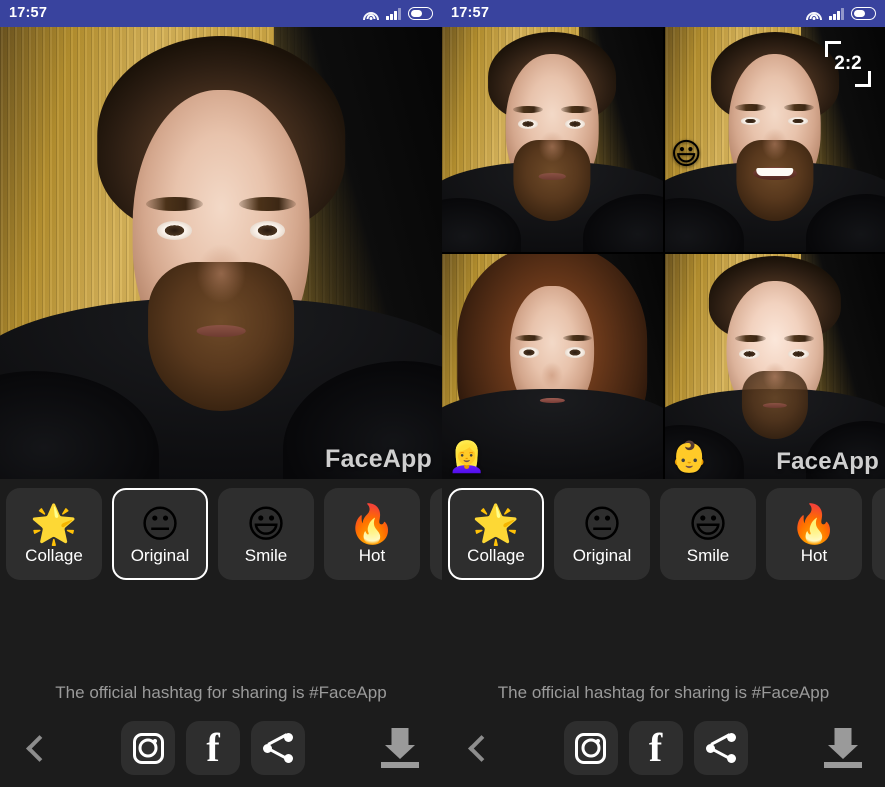 The width and height of the screenshot is (885, 787). What do you see at coordinates (221, 331) in the screenshot?
I see `mouth-region` at bounding box center [221, 331].